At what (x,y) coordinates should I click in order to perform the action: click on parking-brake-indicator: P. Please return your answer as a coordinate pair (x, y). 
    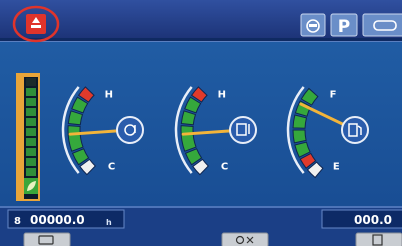
    Looking at the image, I should click on (344, 25).